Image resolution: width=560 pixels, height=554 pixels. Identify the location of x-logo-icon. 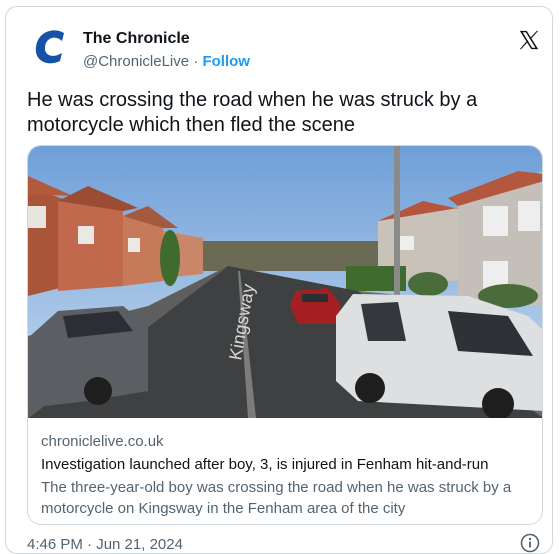
(529, 40).